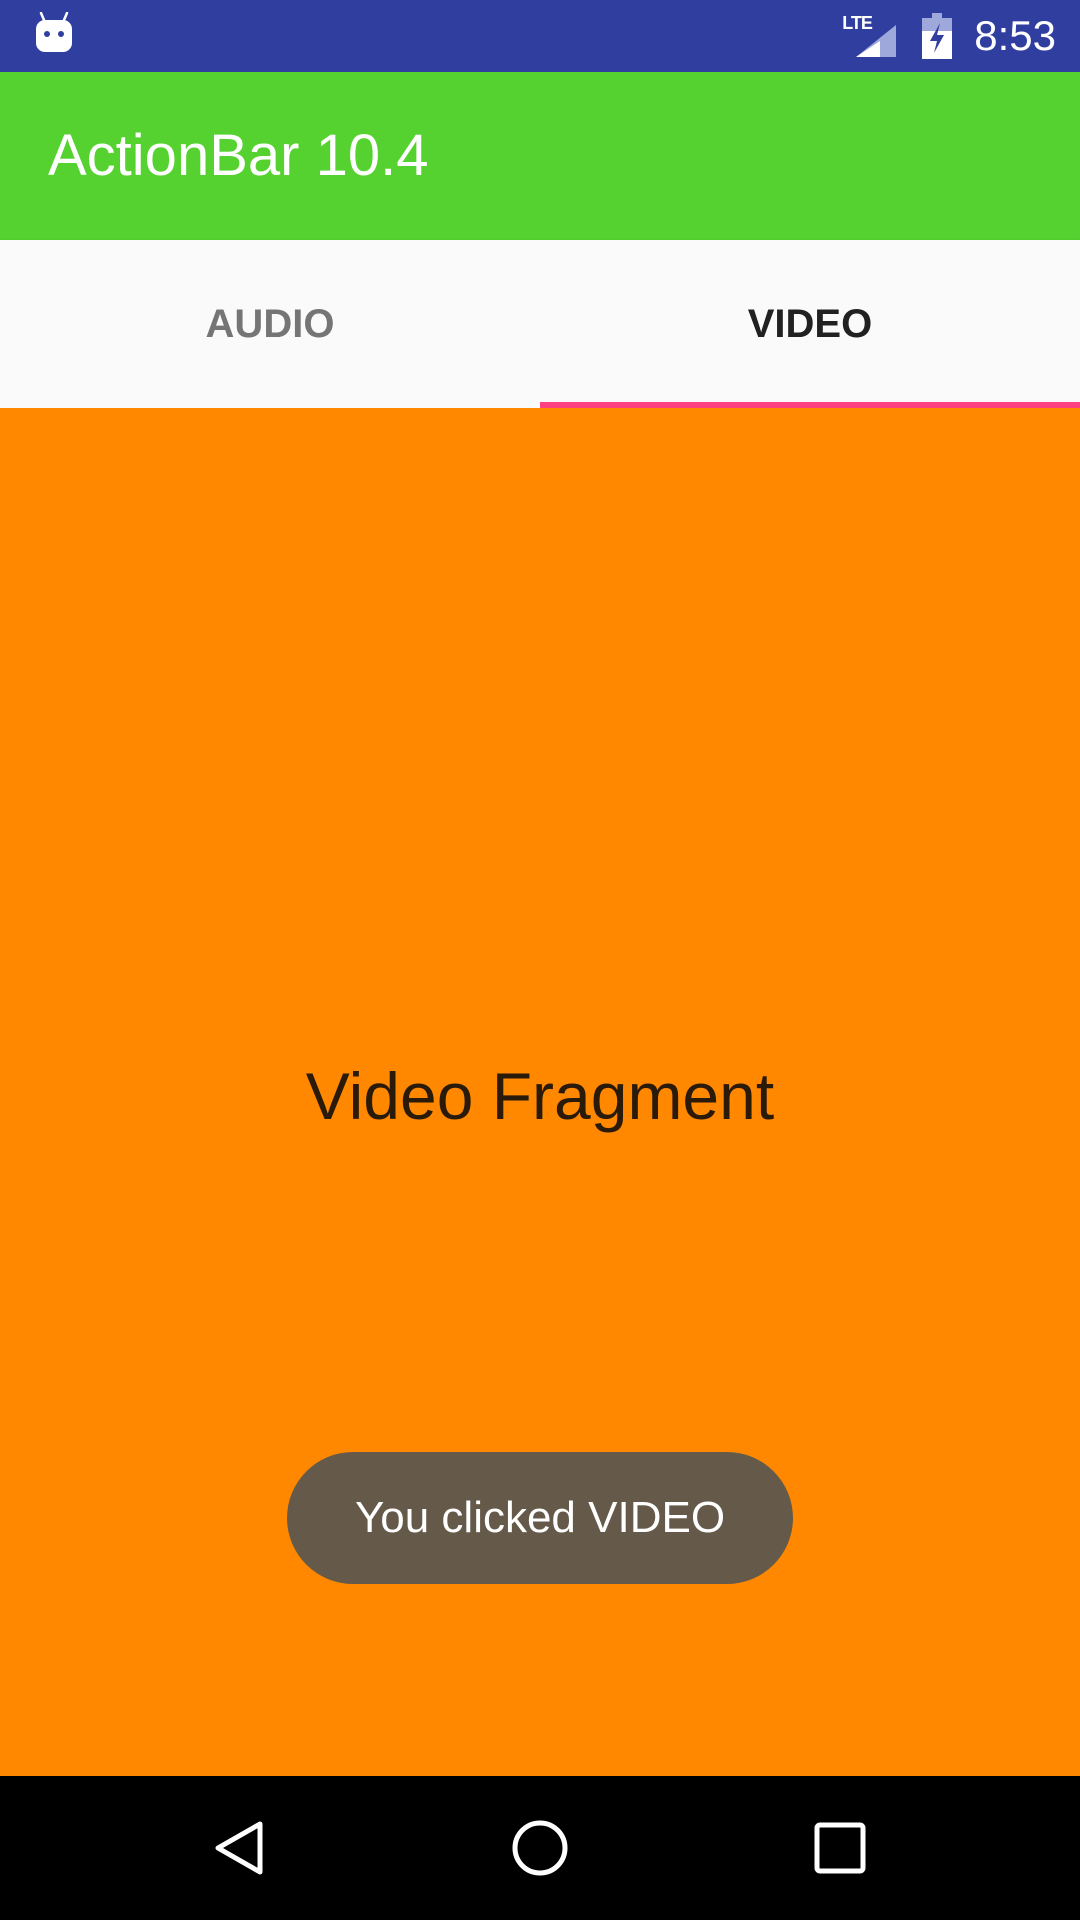  I want to click on home-icon, so click(540, 1848).